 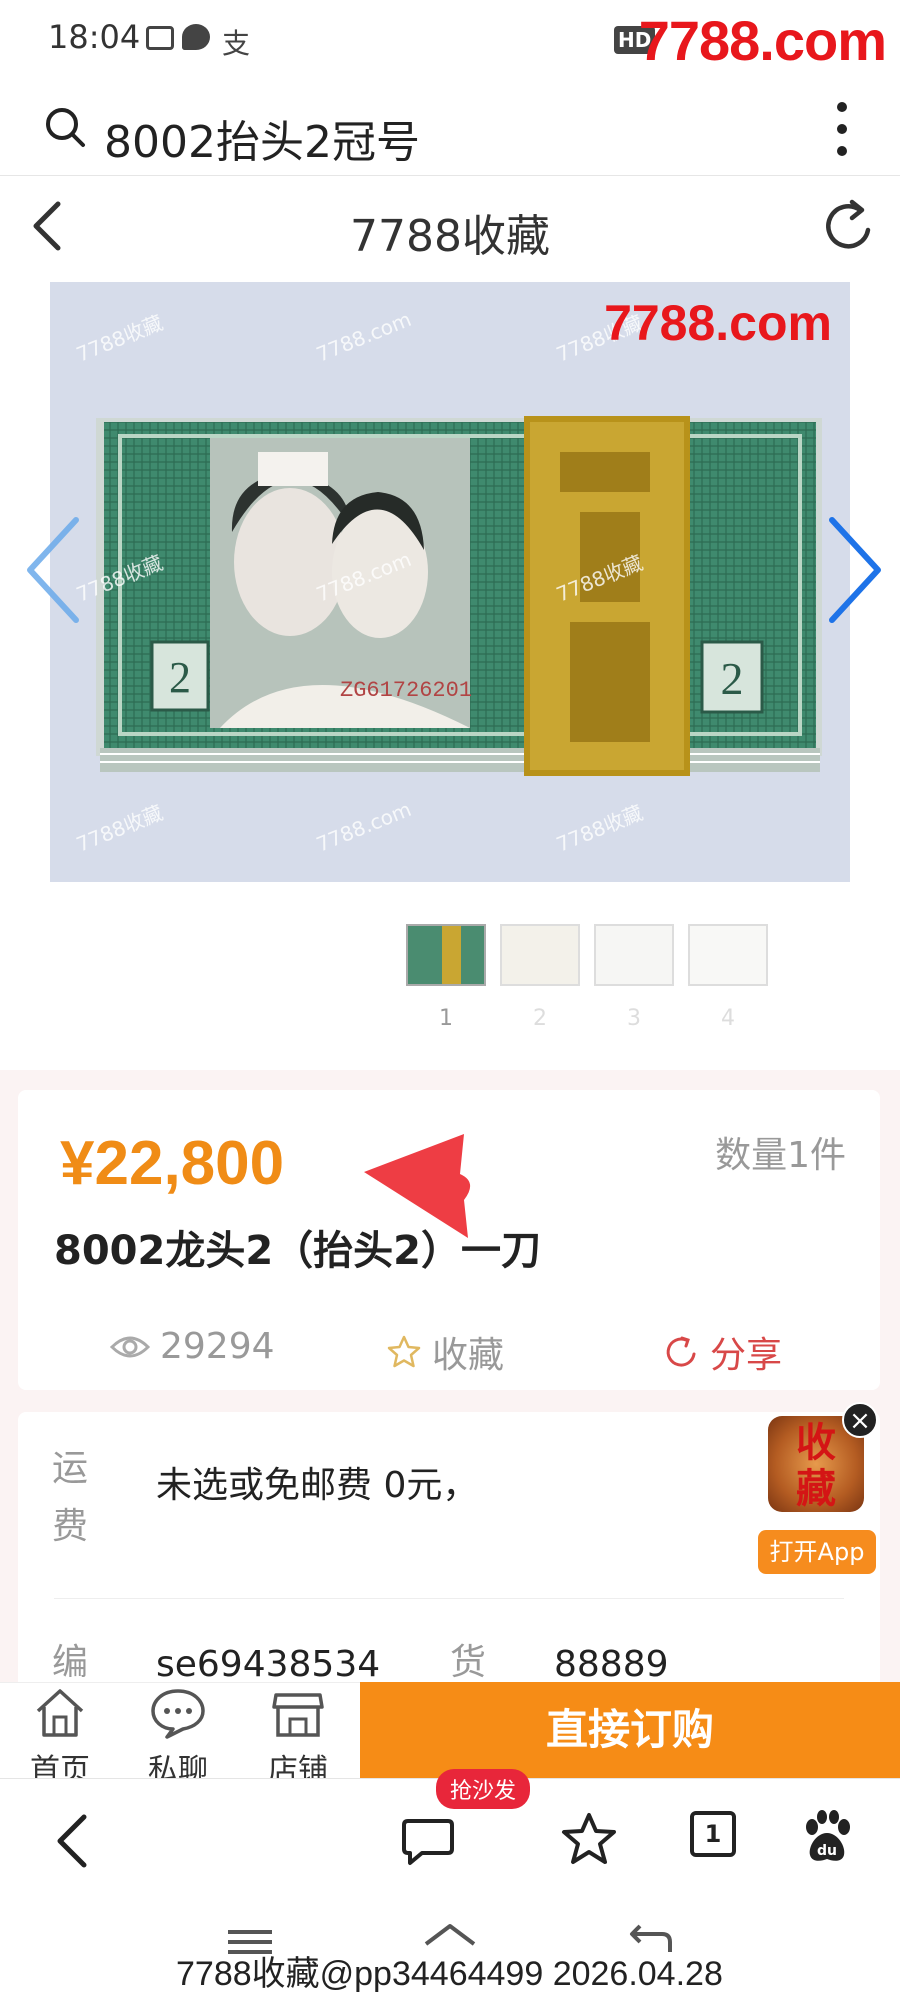 What do you see at coordinates (250, 1932) in the screenshot?
I see `recents-icon` at bounding box center [250, 1932].